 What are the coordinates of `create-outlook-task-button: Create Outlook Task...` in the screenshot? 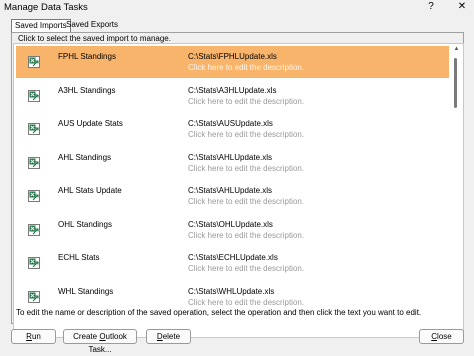 It's located at (100, 341).